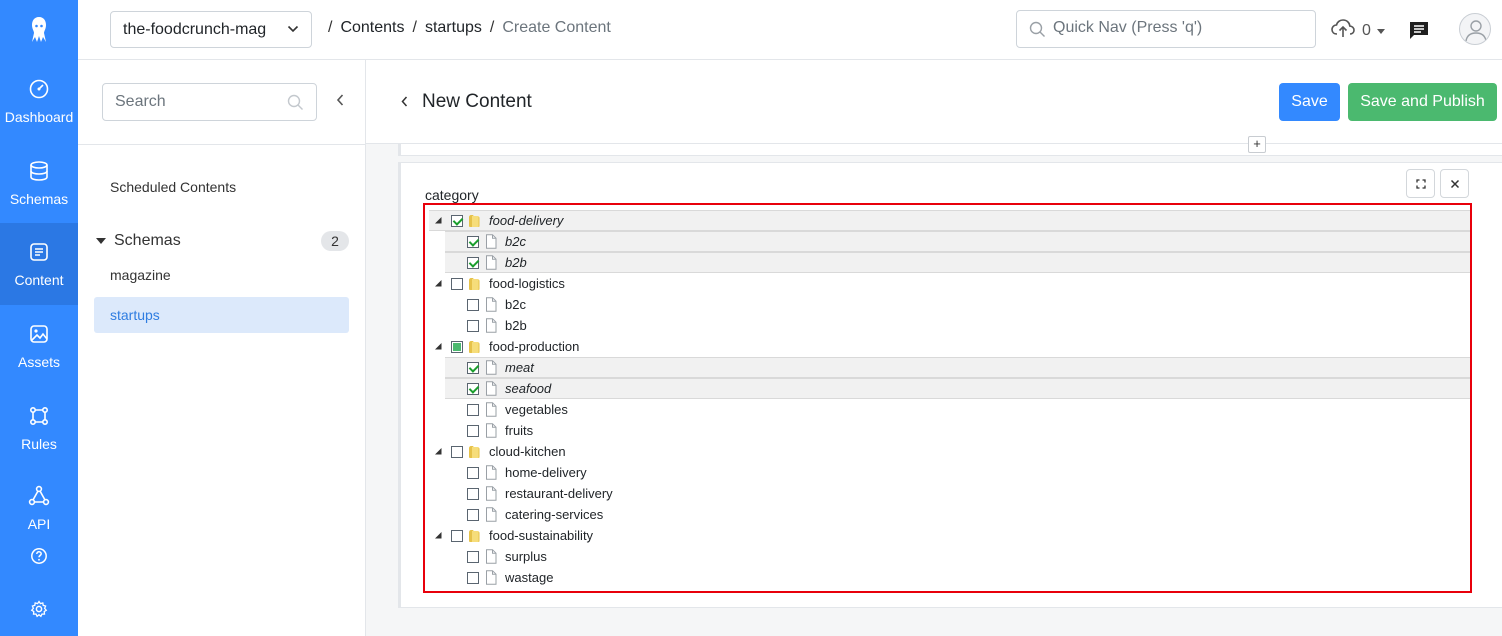 The image size is (1502, 636). I want to click on tree-node-label: vegetables, so click(536, 409).